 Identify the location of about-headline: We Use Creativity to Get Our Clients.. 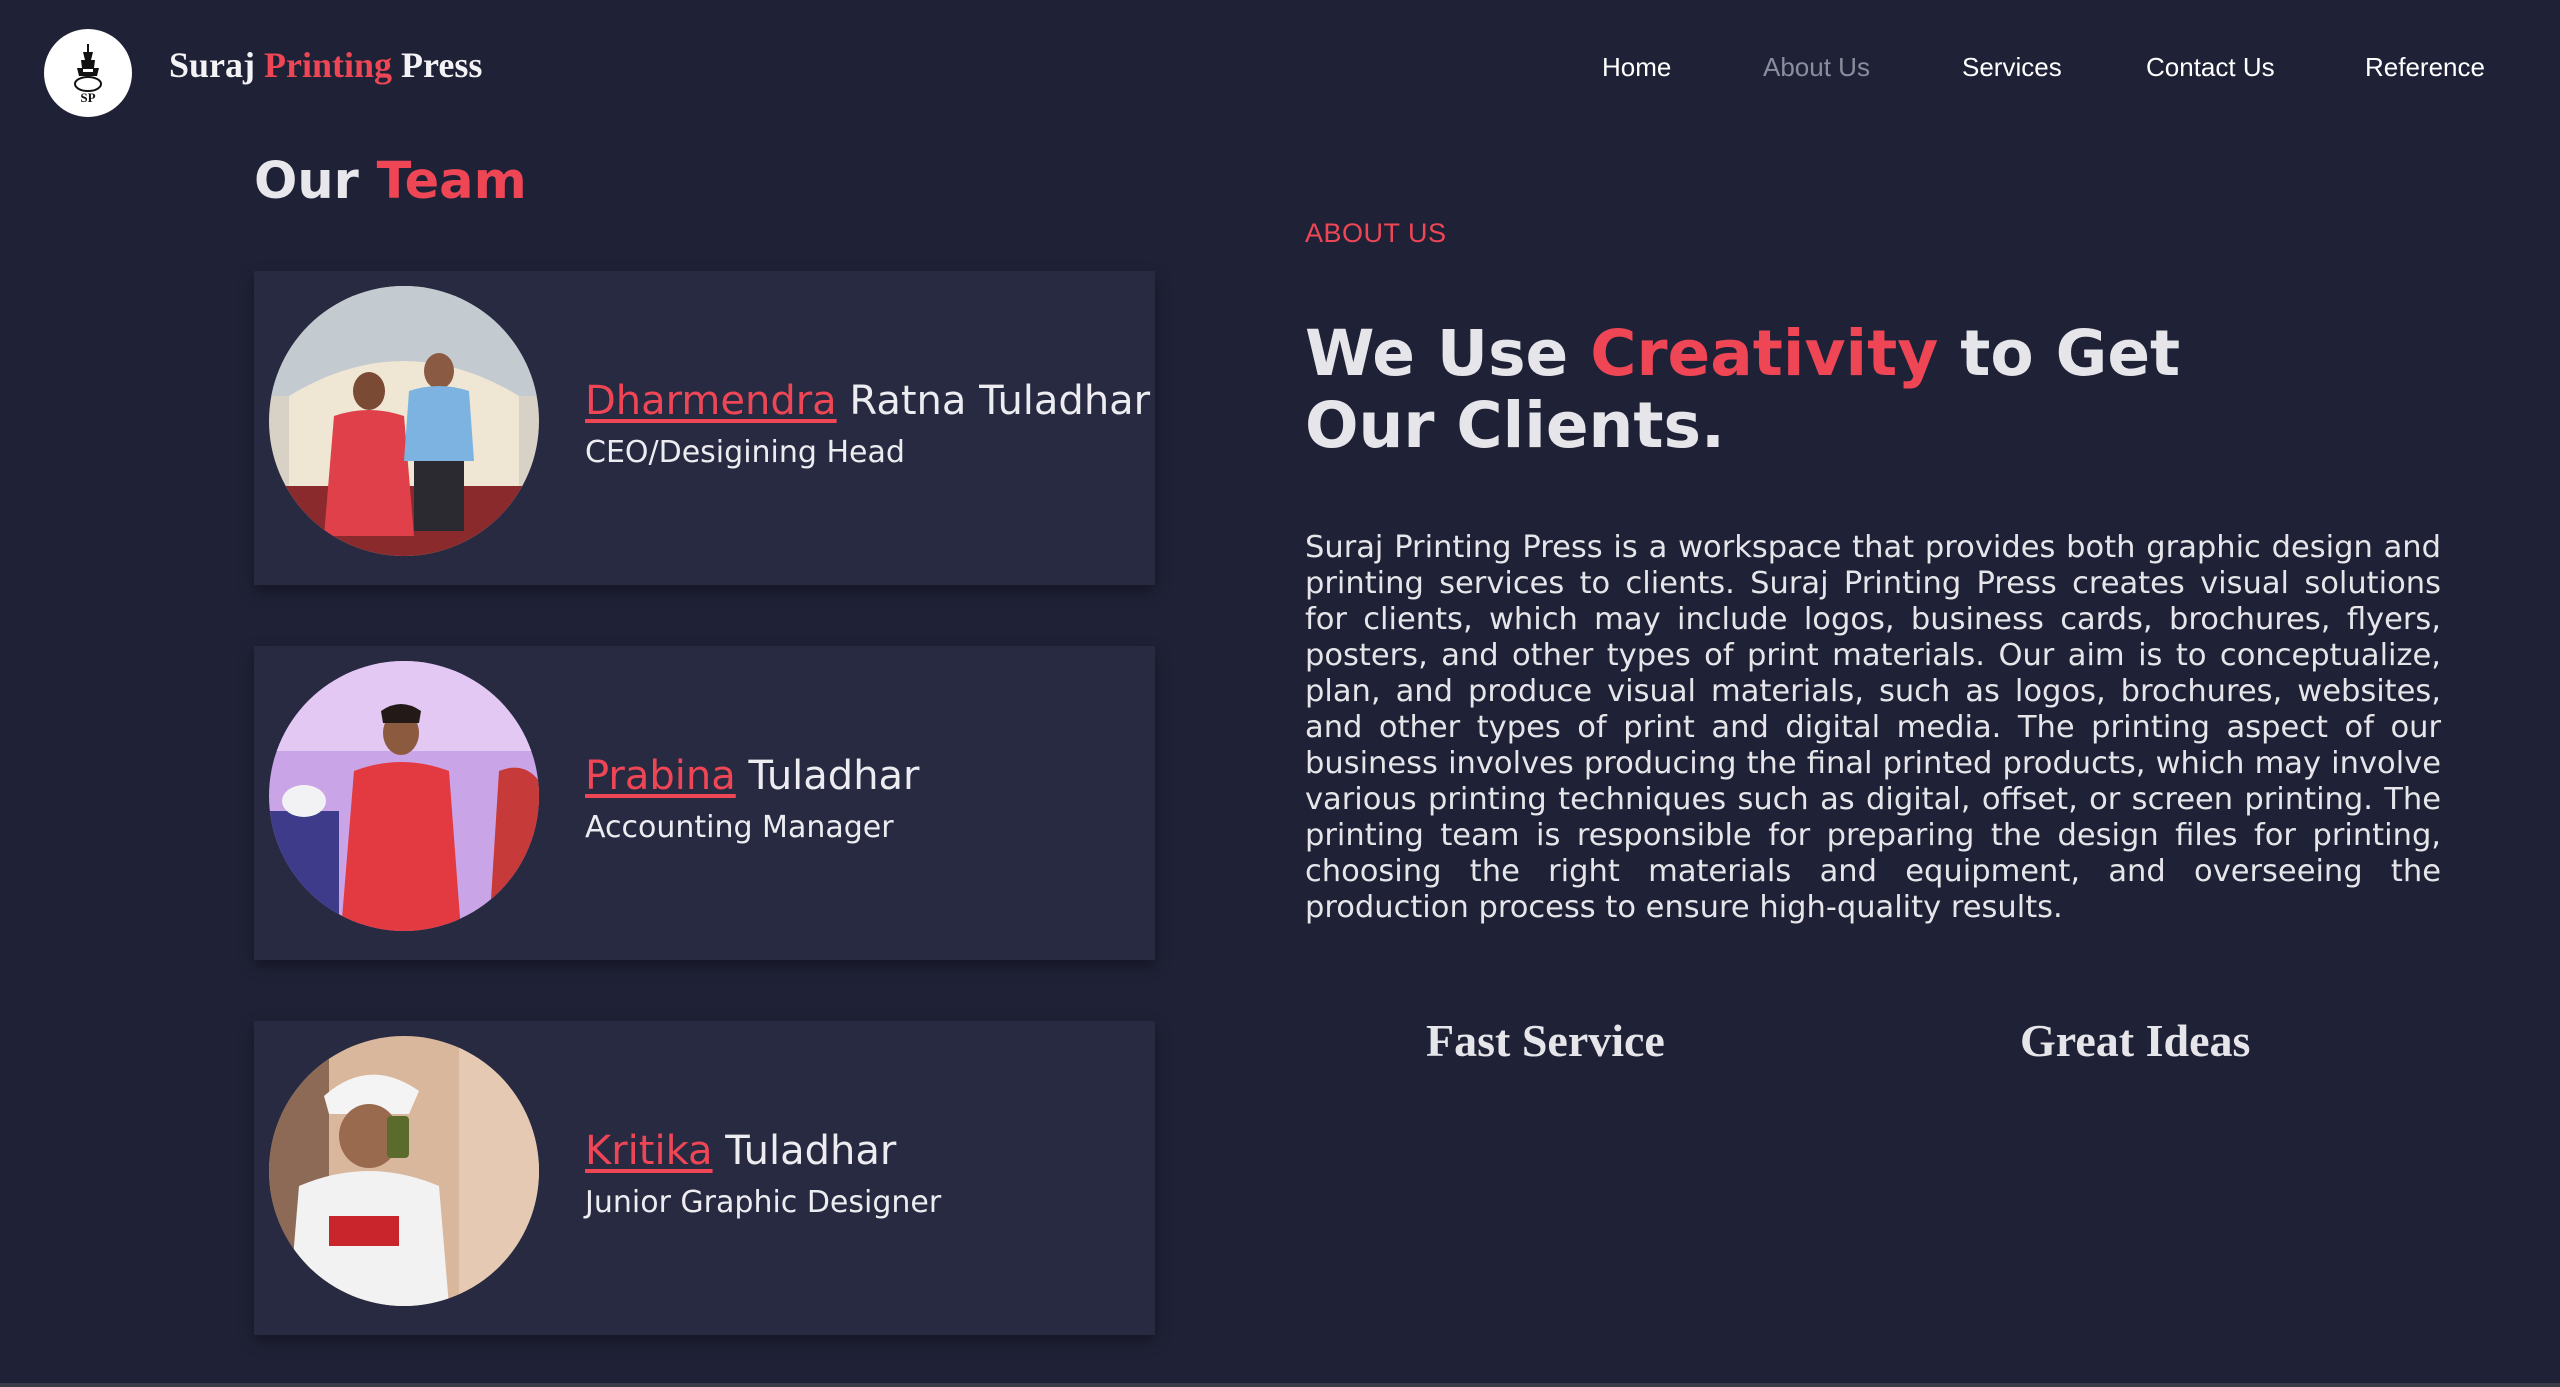
(1755, 390).